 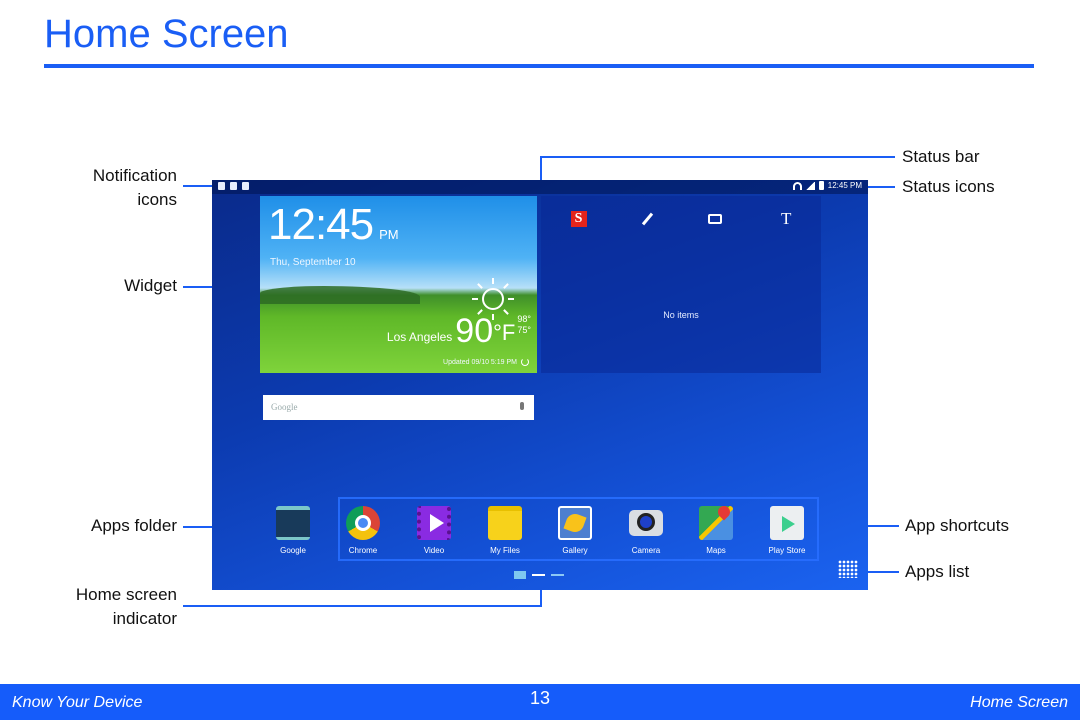 What do you see at coordinates (398, 407) in the screenshot?
I see `google-search-bar: Google` at bounding box center [398, 407].